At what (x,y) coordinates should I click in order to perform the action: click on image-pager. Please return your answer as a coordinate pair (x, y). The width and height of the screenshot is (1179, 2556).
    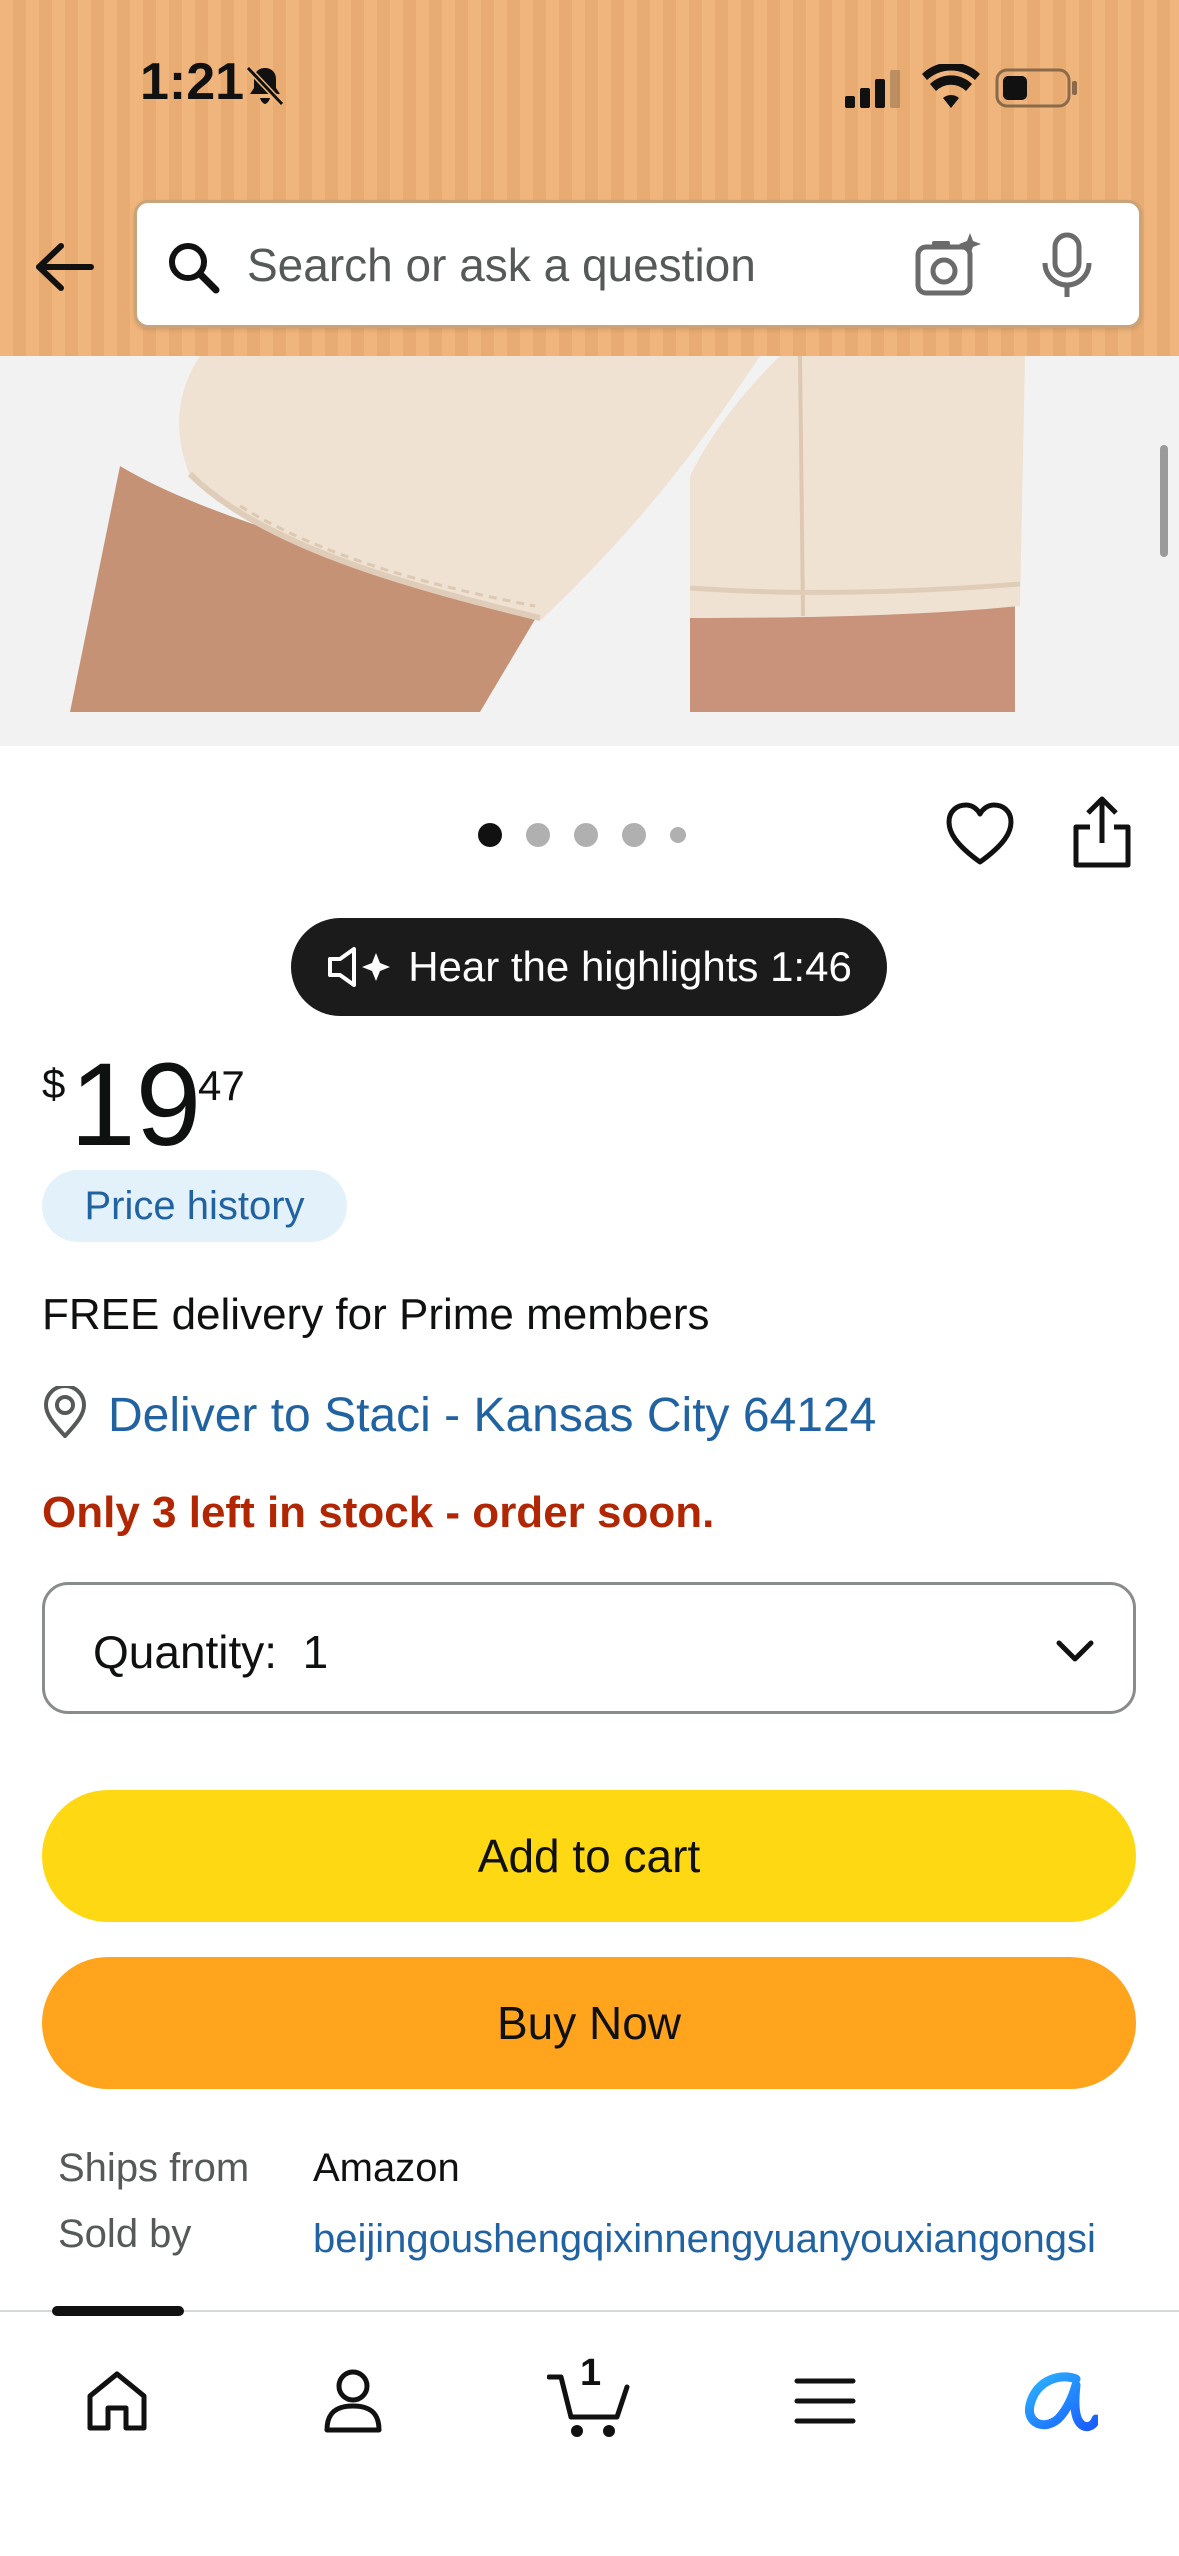
    Looking at the image, I should click on (582, 835).